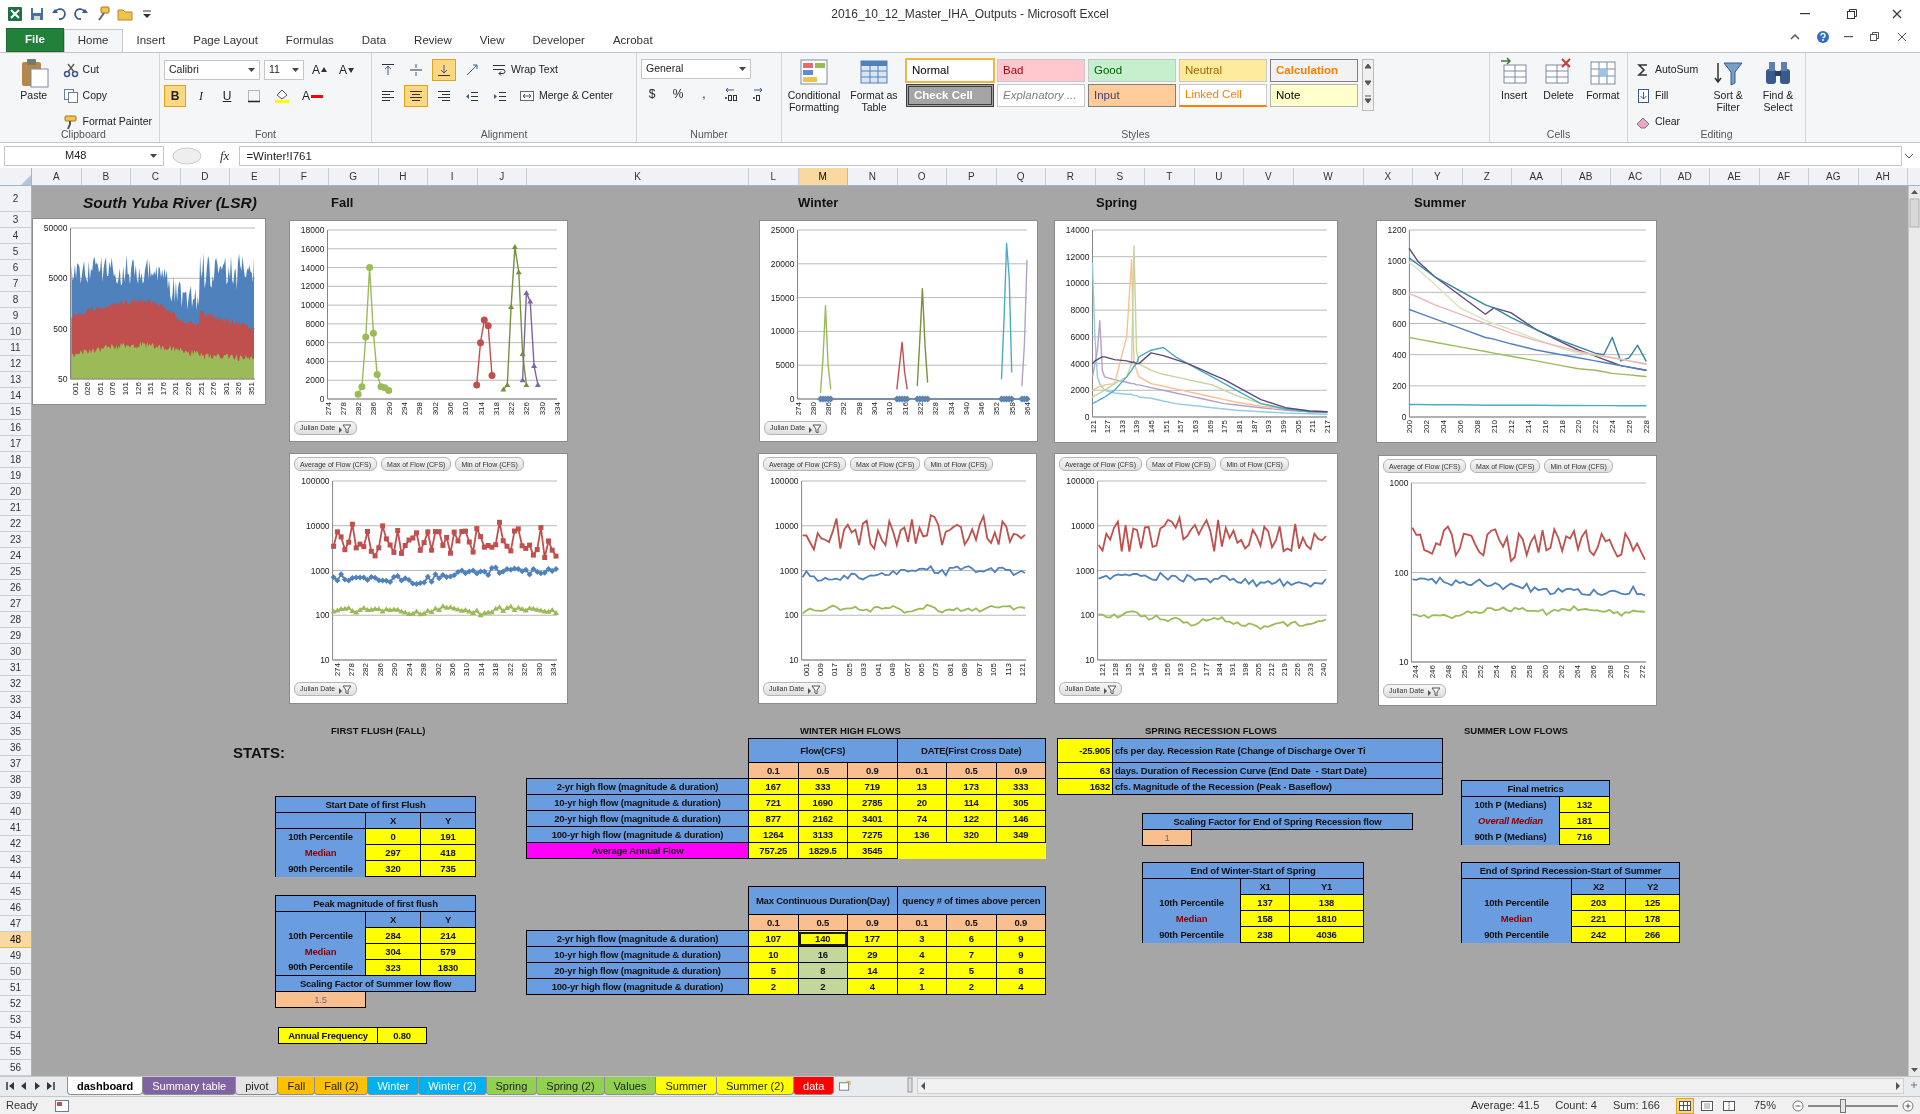 The height and width of the screenshot is (1114, 1920). I want to click on gallery-scroll-icon, so click(1368, 85).